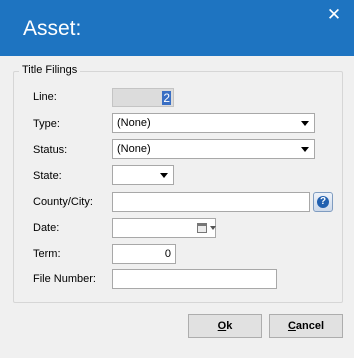  I want to click on state-label: State:, so click(47, 176).